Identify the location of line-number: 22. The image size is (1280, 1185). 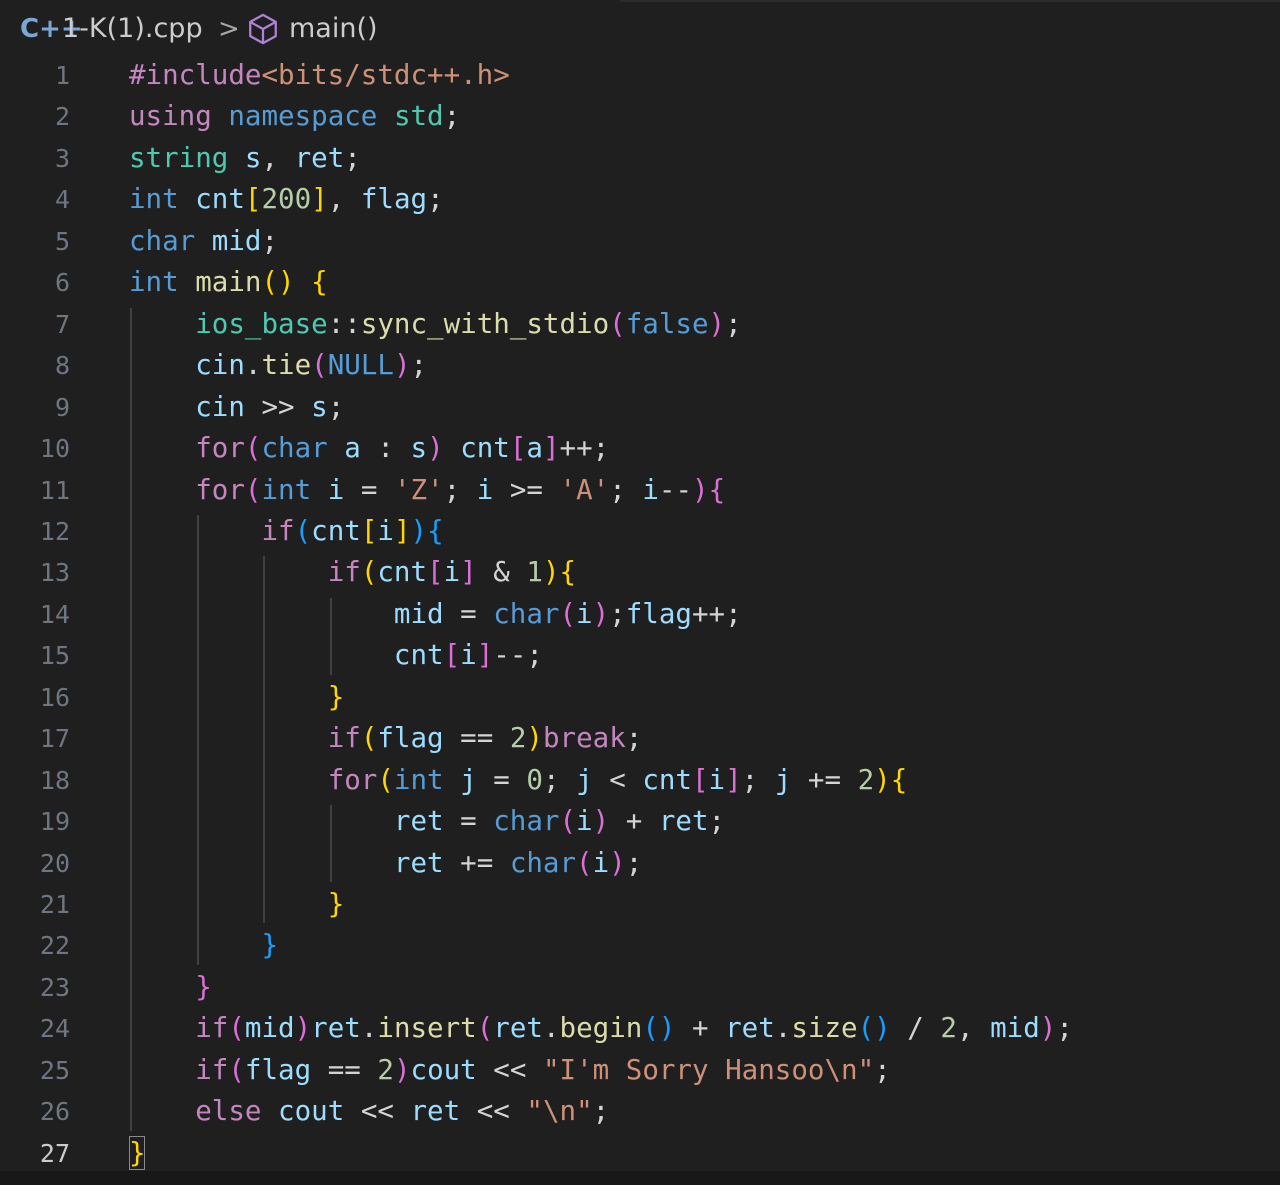
(35, 945).